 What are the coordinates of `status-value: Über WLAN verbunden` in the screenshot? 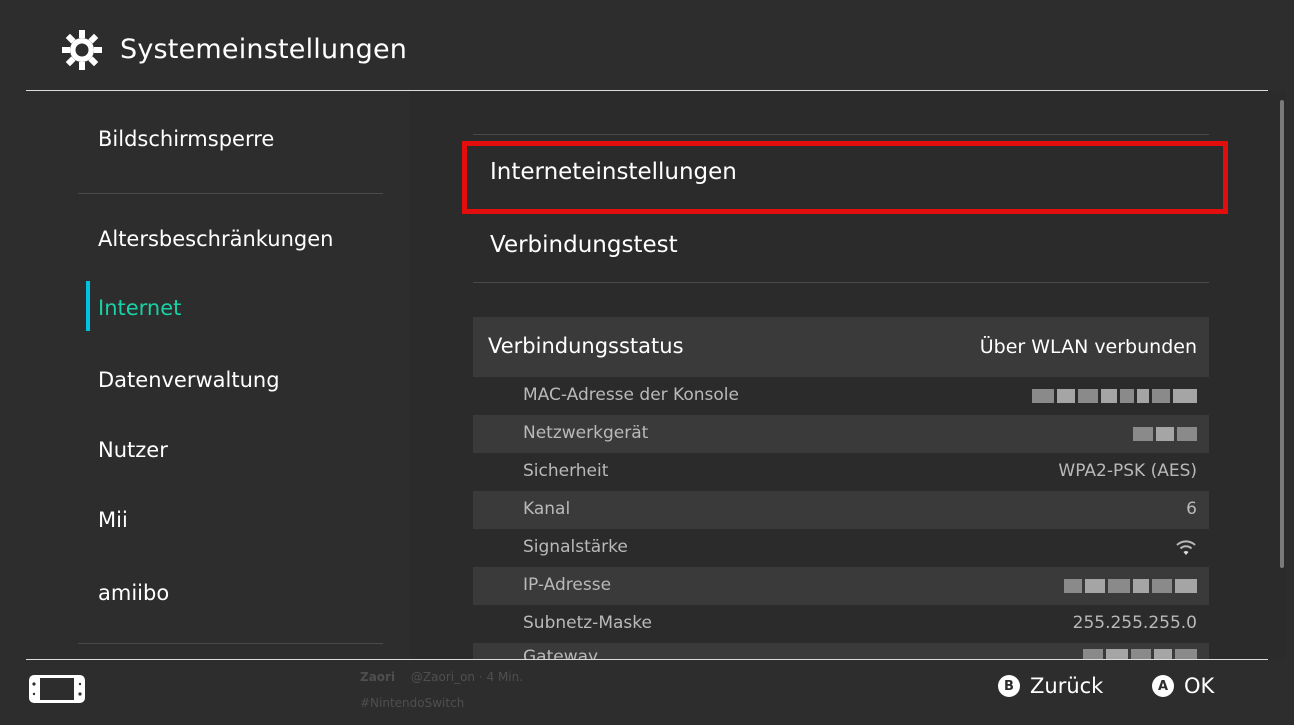 It's located at (1088, 347).